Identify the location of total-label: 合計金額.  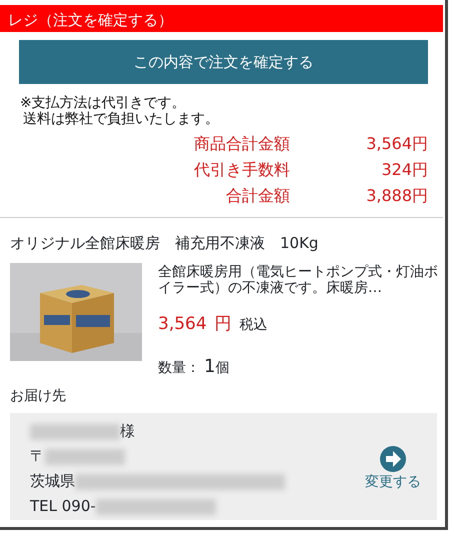
(257, 196).